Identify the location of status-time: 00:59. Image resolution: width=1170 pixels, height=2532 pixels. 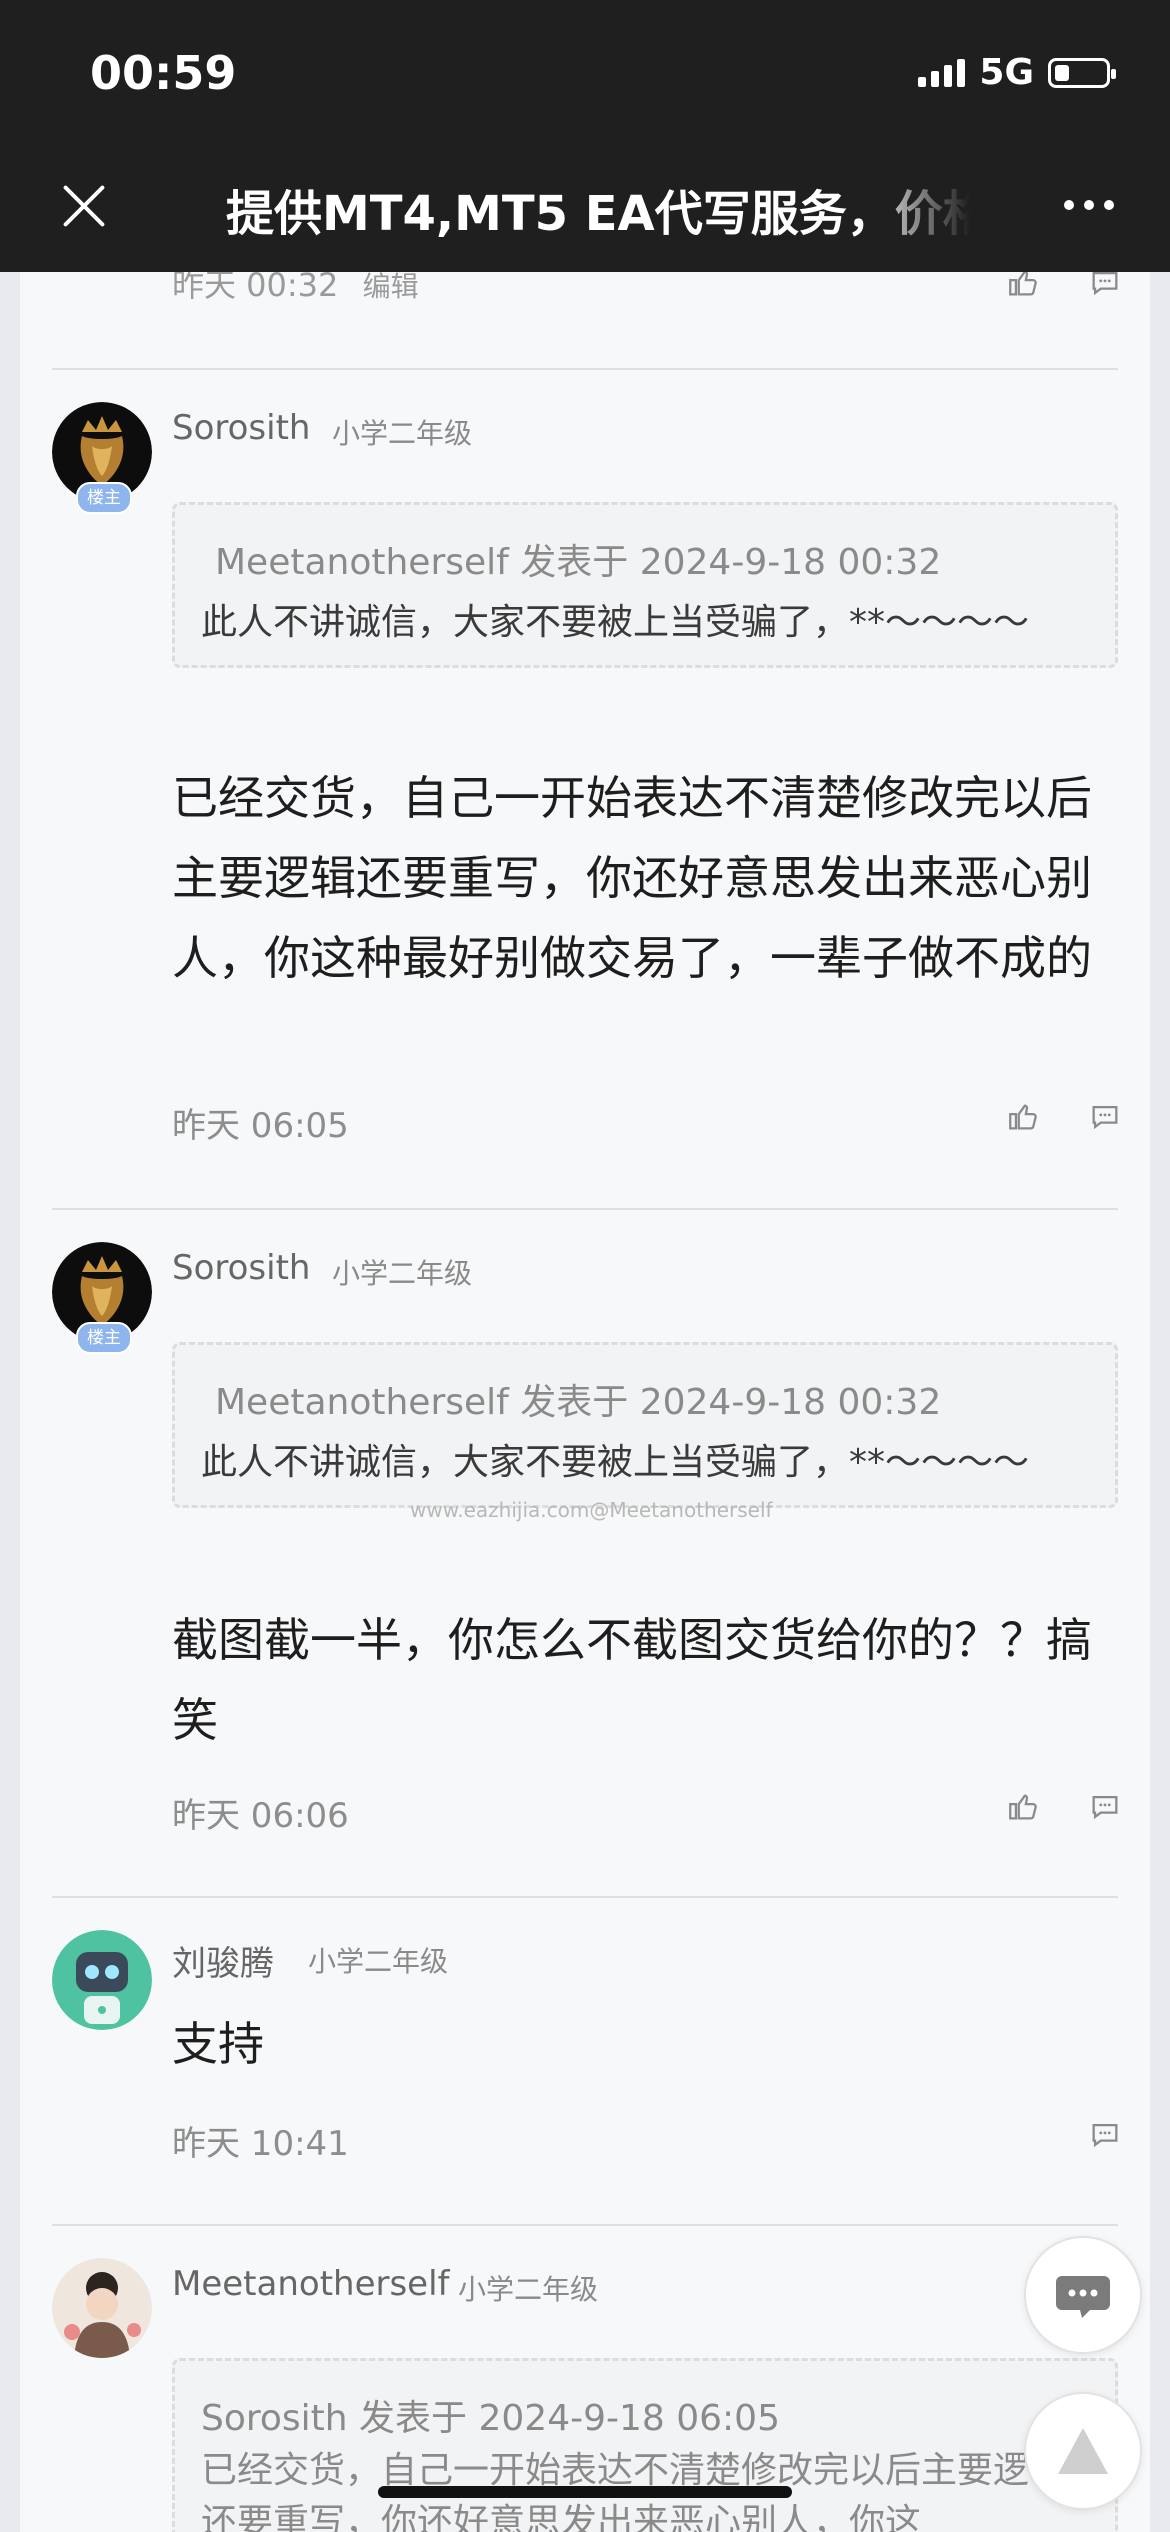
(163, 73).